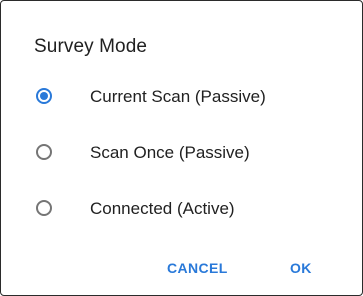  What do you see at coordinates (178, 96) in the screenshot?
I see `option-label: Current Scan (Passive)` at bounding box center [178, 96].